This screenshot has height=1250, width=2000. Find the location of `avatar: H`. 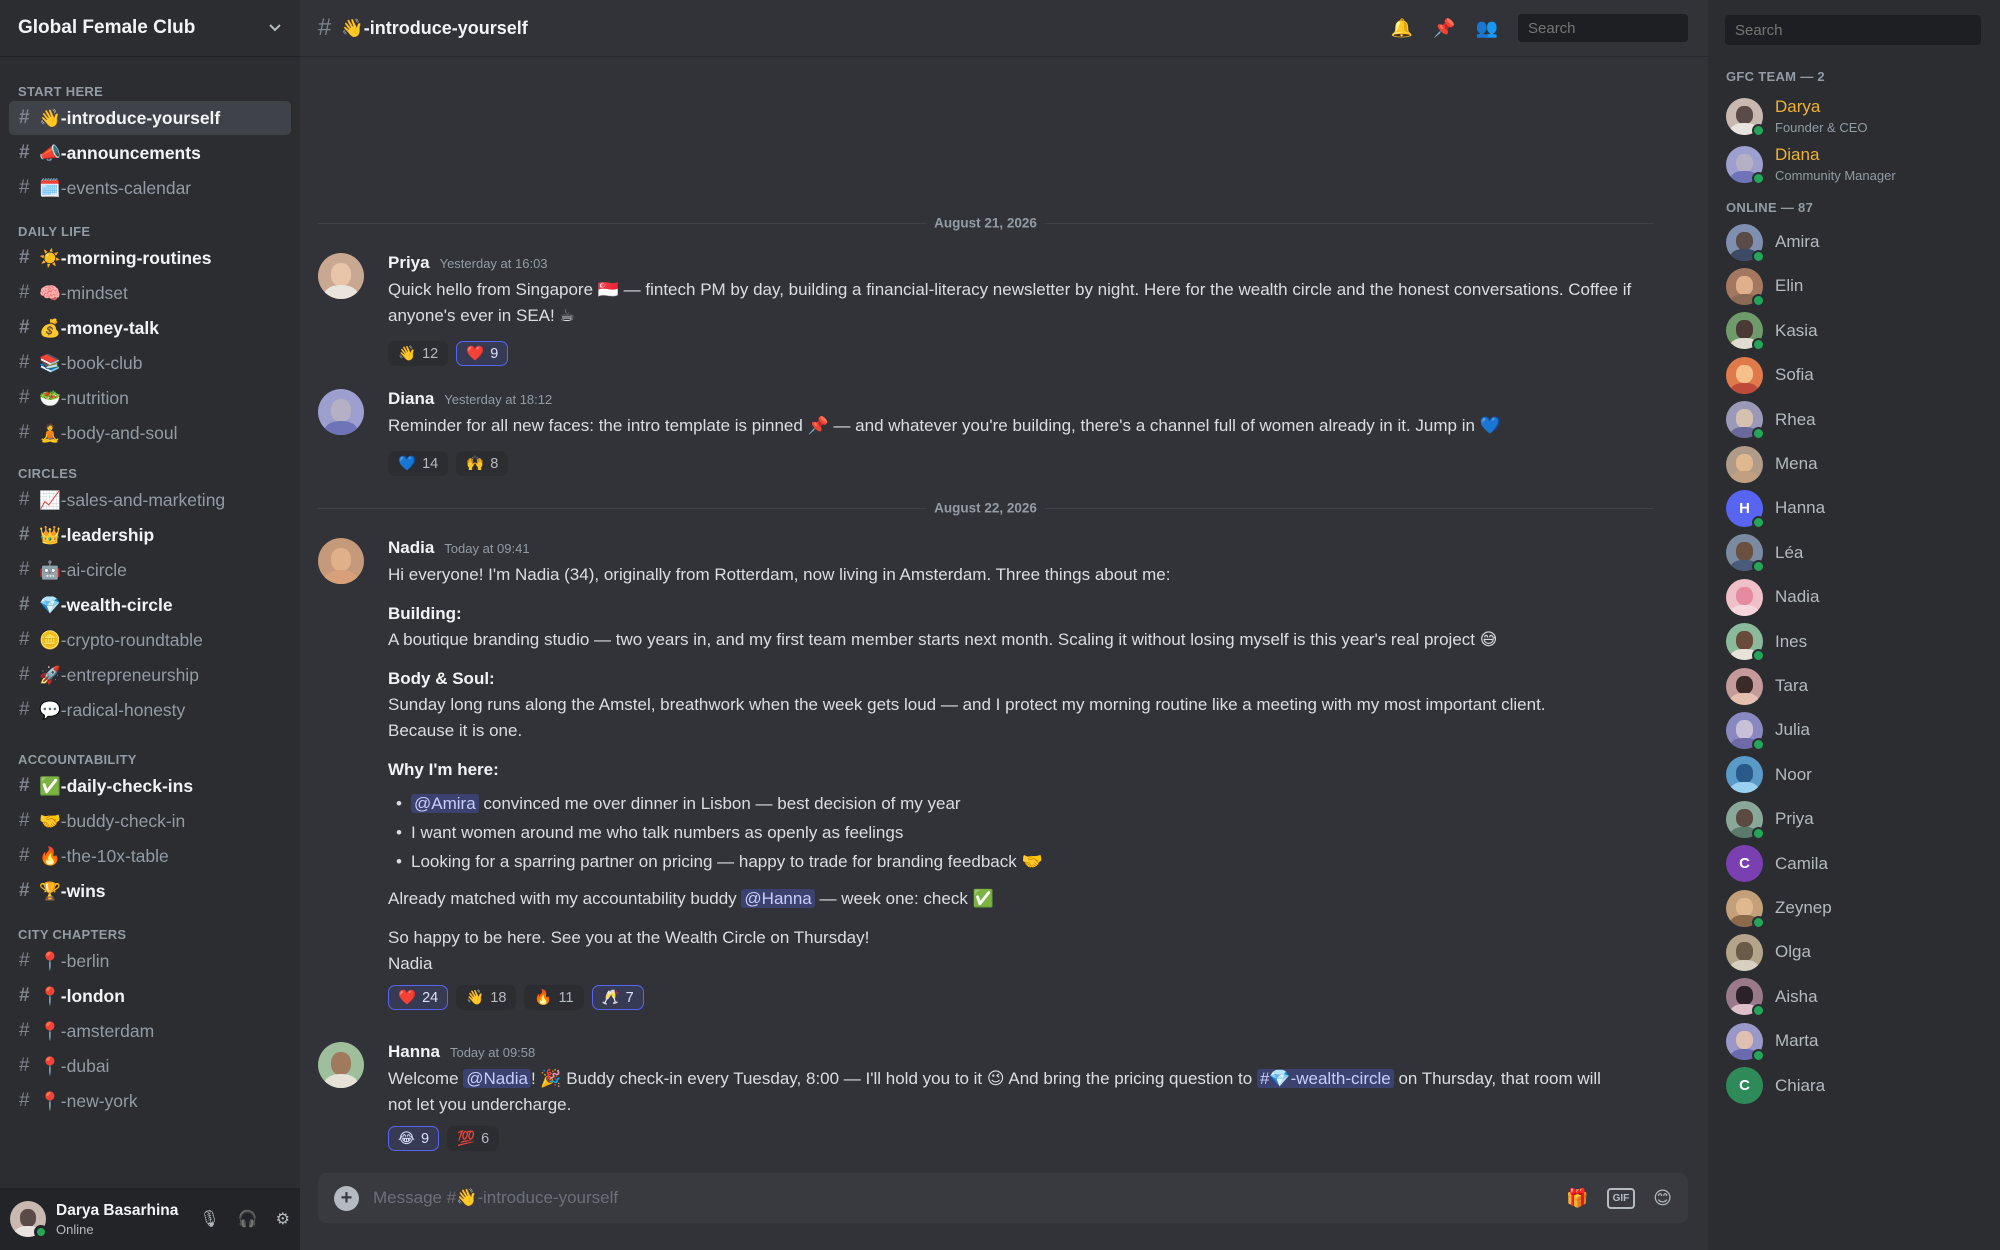

avatar: H is located at coordinates (1745, 509).